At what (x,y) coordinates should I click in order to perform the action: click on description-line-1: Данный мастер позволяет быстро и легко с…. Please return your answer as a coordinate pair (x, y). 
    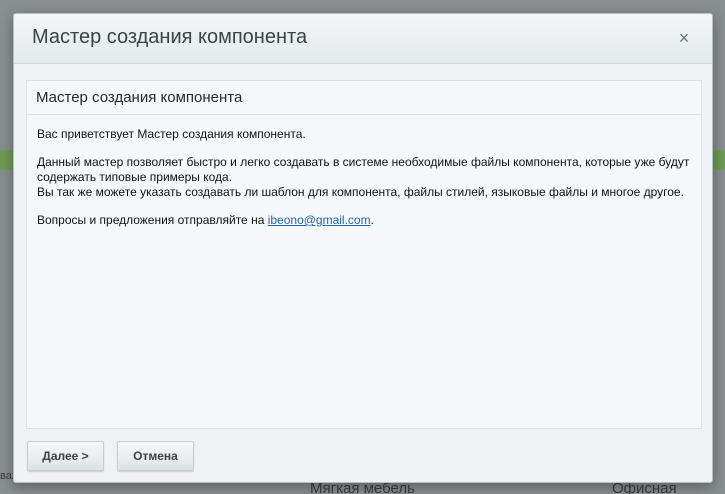
    Looking at the image, I should click on (363, 169).